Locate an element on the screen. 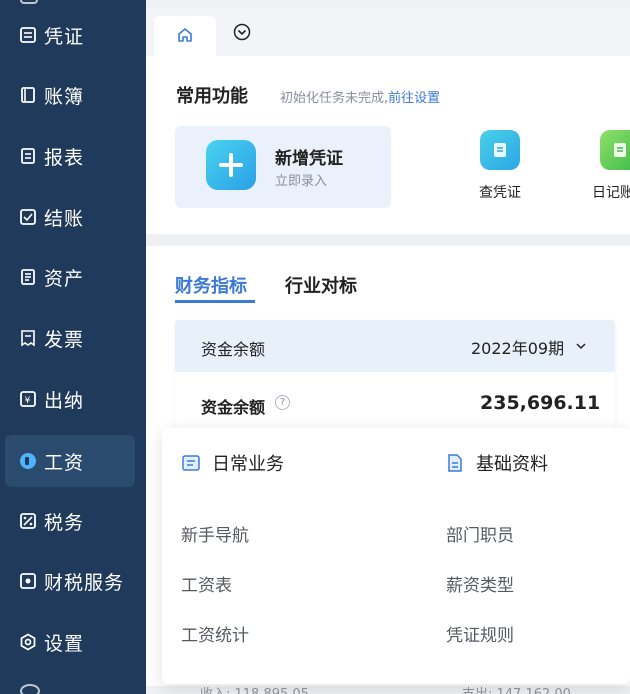  fund-balance-header: 资金余额 2022年09期 is located at coordinates (395, 346).